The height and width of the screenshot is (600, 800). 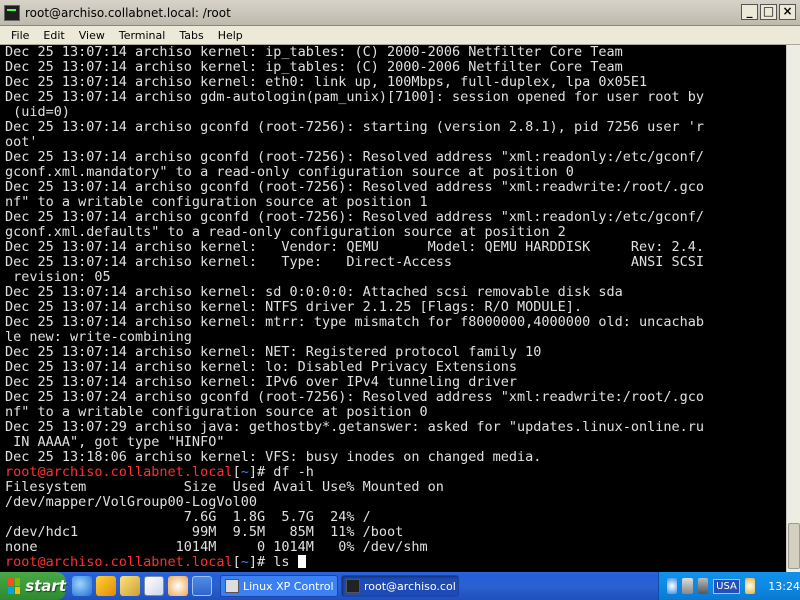 I want to click on system-tray: USA 13:24, so click(x=729, y=586).